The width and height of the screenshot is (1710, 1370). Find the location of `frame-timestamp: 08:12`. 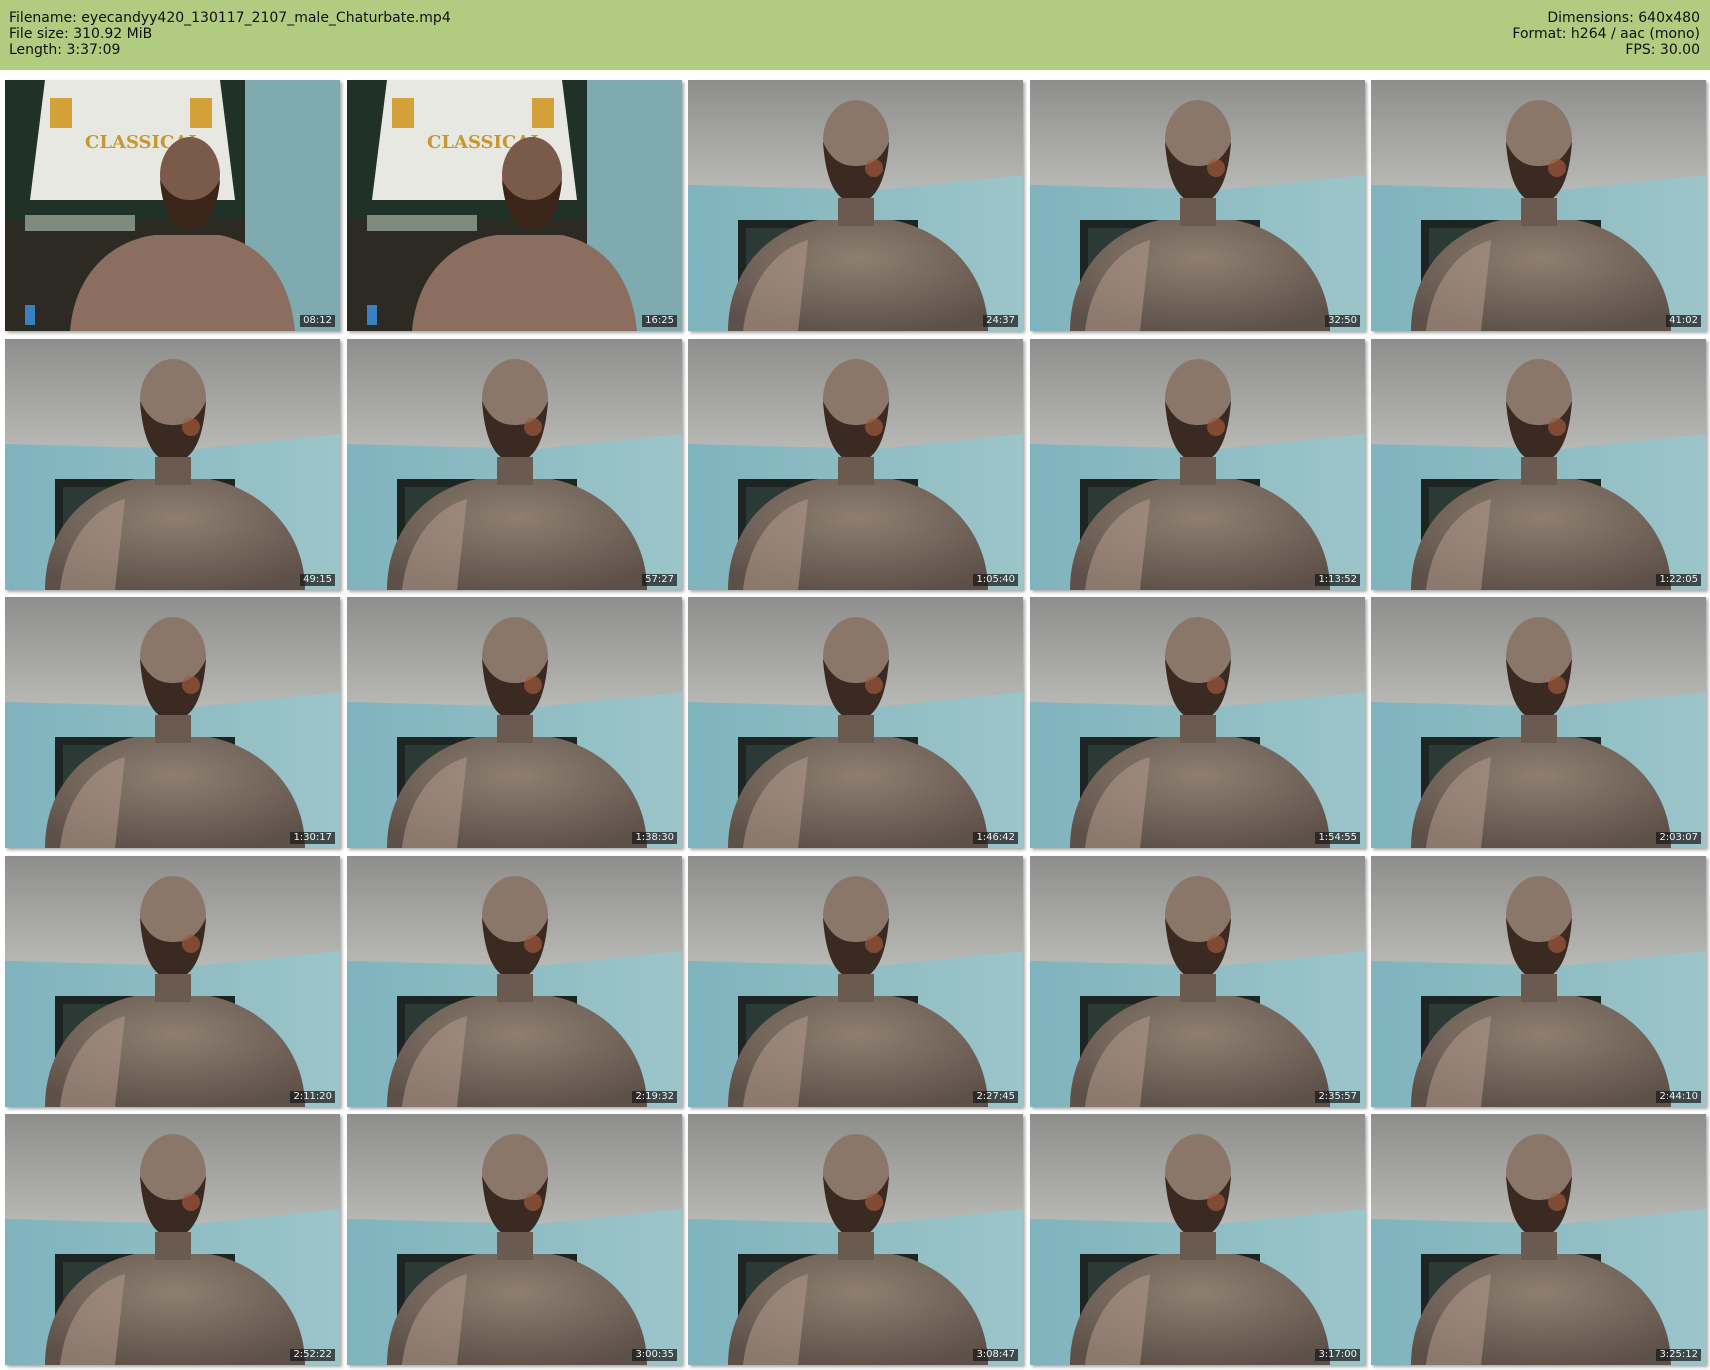

frame-timestamp: 08:12 is located at coordinates (317, 321).